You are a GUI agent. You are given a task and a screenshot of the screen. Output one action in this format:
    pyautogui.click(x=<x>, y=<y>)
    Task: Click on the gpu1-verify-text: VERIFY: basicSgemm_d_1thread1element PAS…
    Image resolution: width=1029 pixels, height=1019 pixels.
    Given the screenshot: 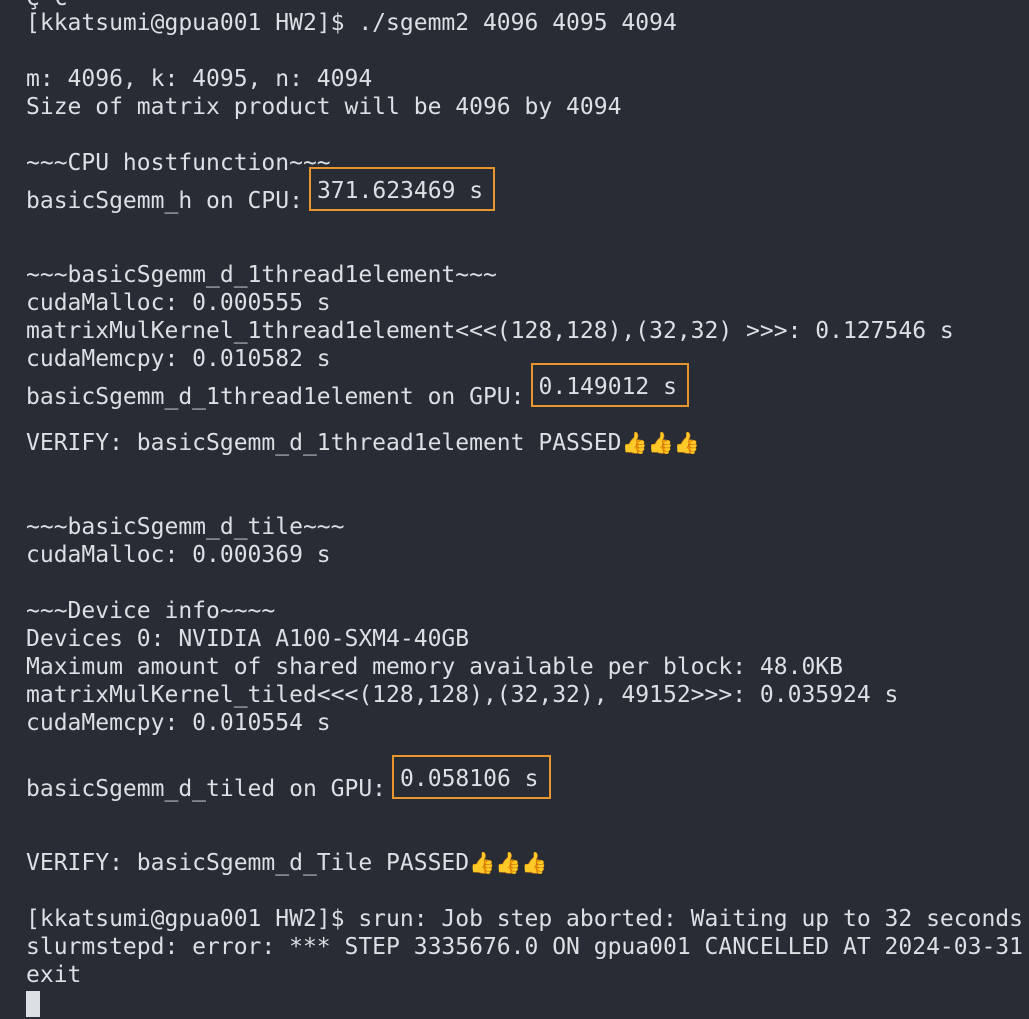 What is the action you would take?
    pyautogui.click(x=324, y=443)
    